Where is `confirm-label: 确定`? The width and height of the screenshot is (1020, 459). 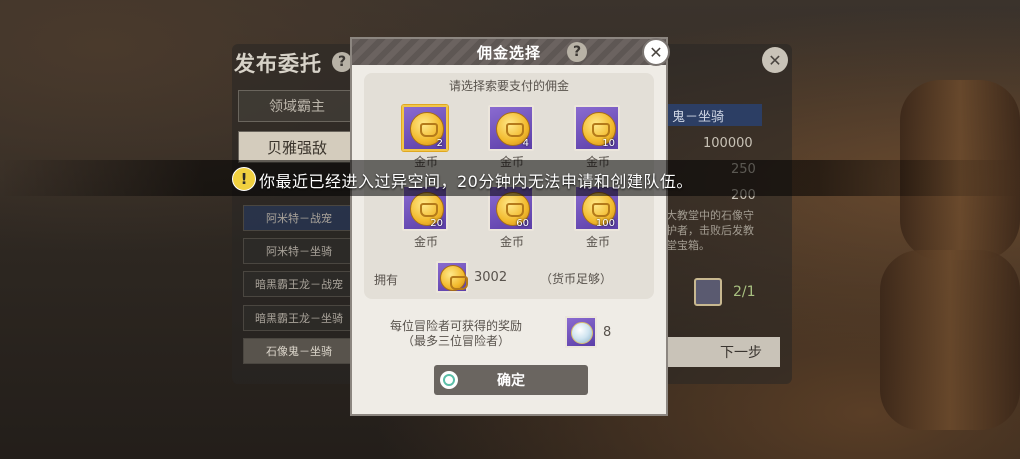
confirm-label: 确定 is located at coordinates (511, 381).